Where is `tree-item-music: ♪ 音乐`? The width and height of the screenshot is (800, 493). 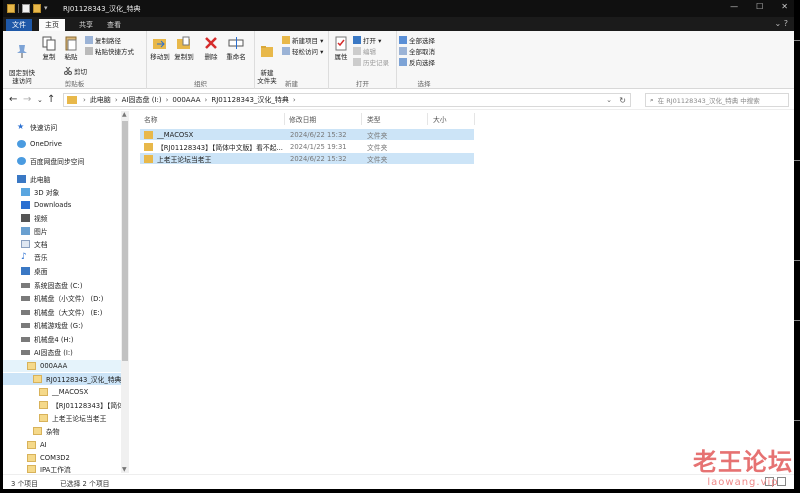
tree-item-music: ♪ 音乐 is located at coordinates (62, 257).